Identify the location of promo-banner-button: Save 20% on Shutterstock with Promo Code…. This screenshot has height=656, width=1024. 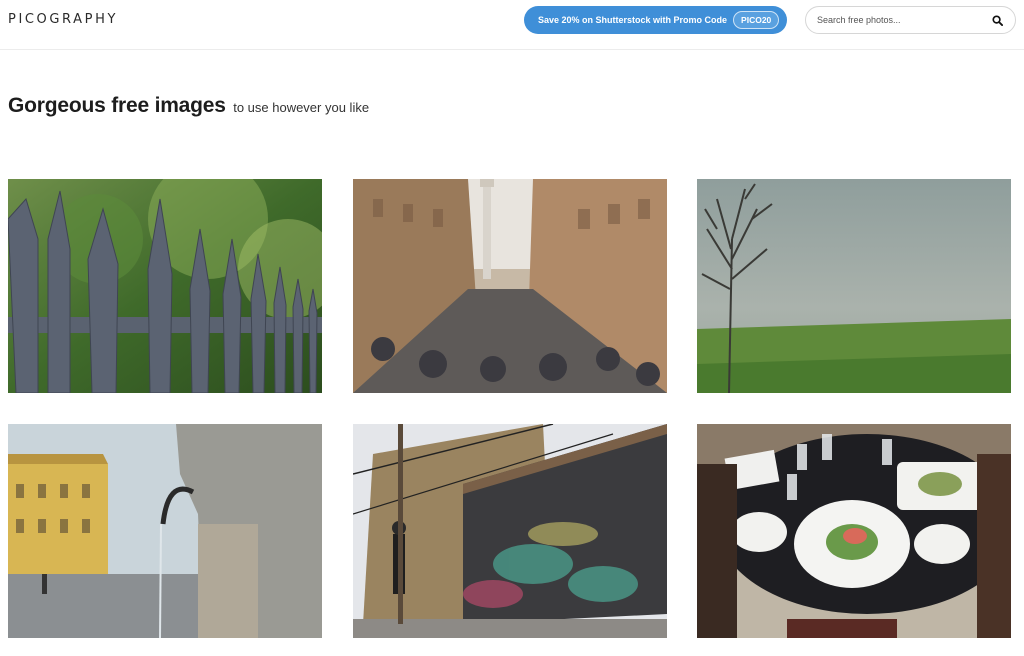
(655, 20).